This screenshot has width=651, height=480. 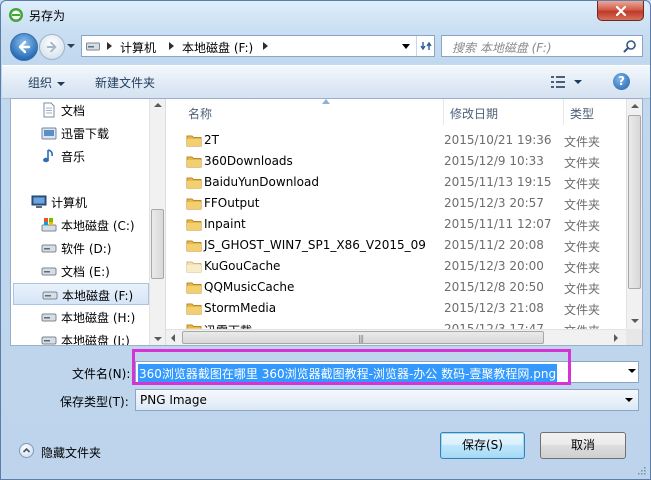 What do you see at coordinates (387, 400) in the screenshot?
I see `save-type-select: PNG Image` at bounding box center [387, 400].